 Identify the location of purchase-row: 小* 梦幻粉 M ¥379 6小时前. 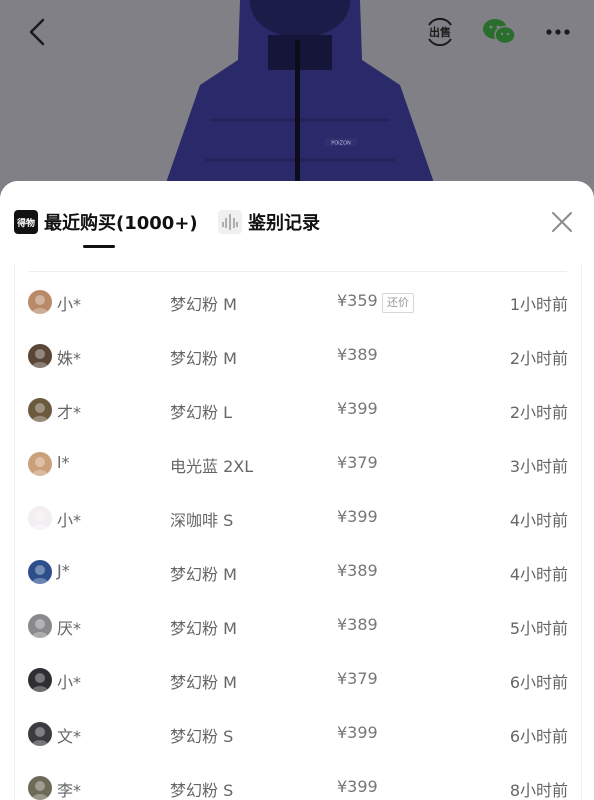
(298, 680).